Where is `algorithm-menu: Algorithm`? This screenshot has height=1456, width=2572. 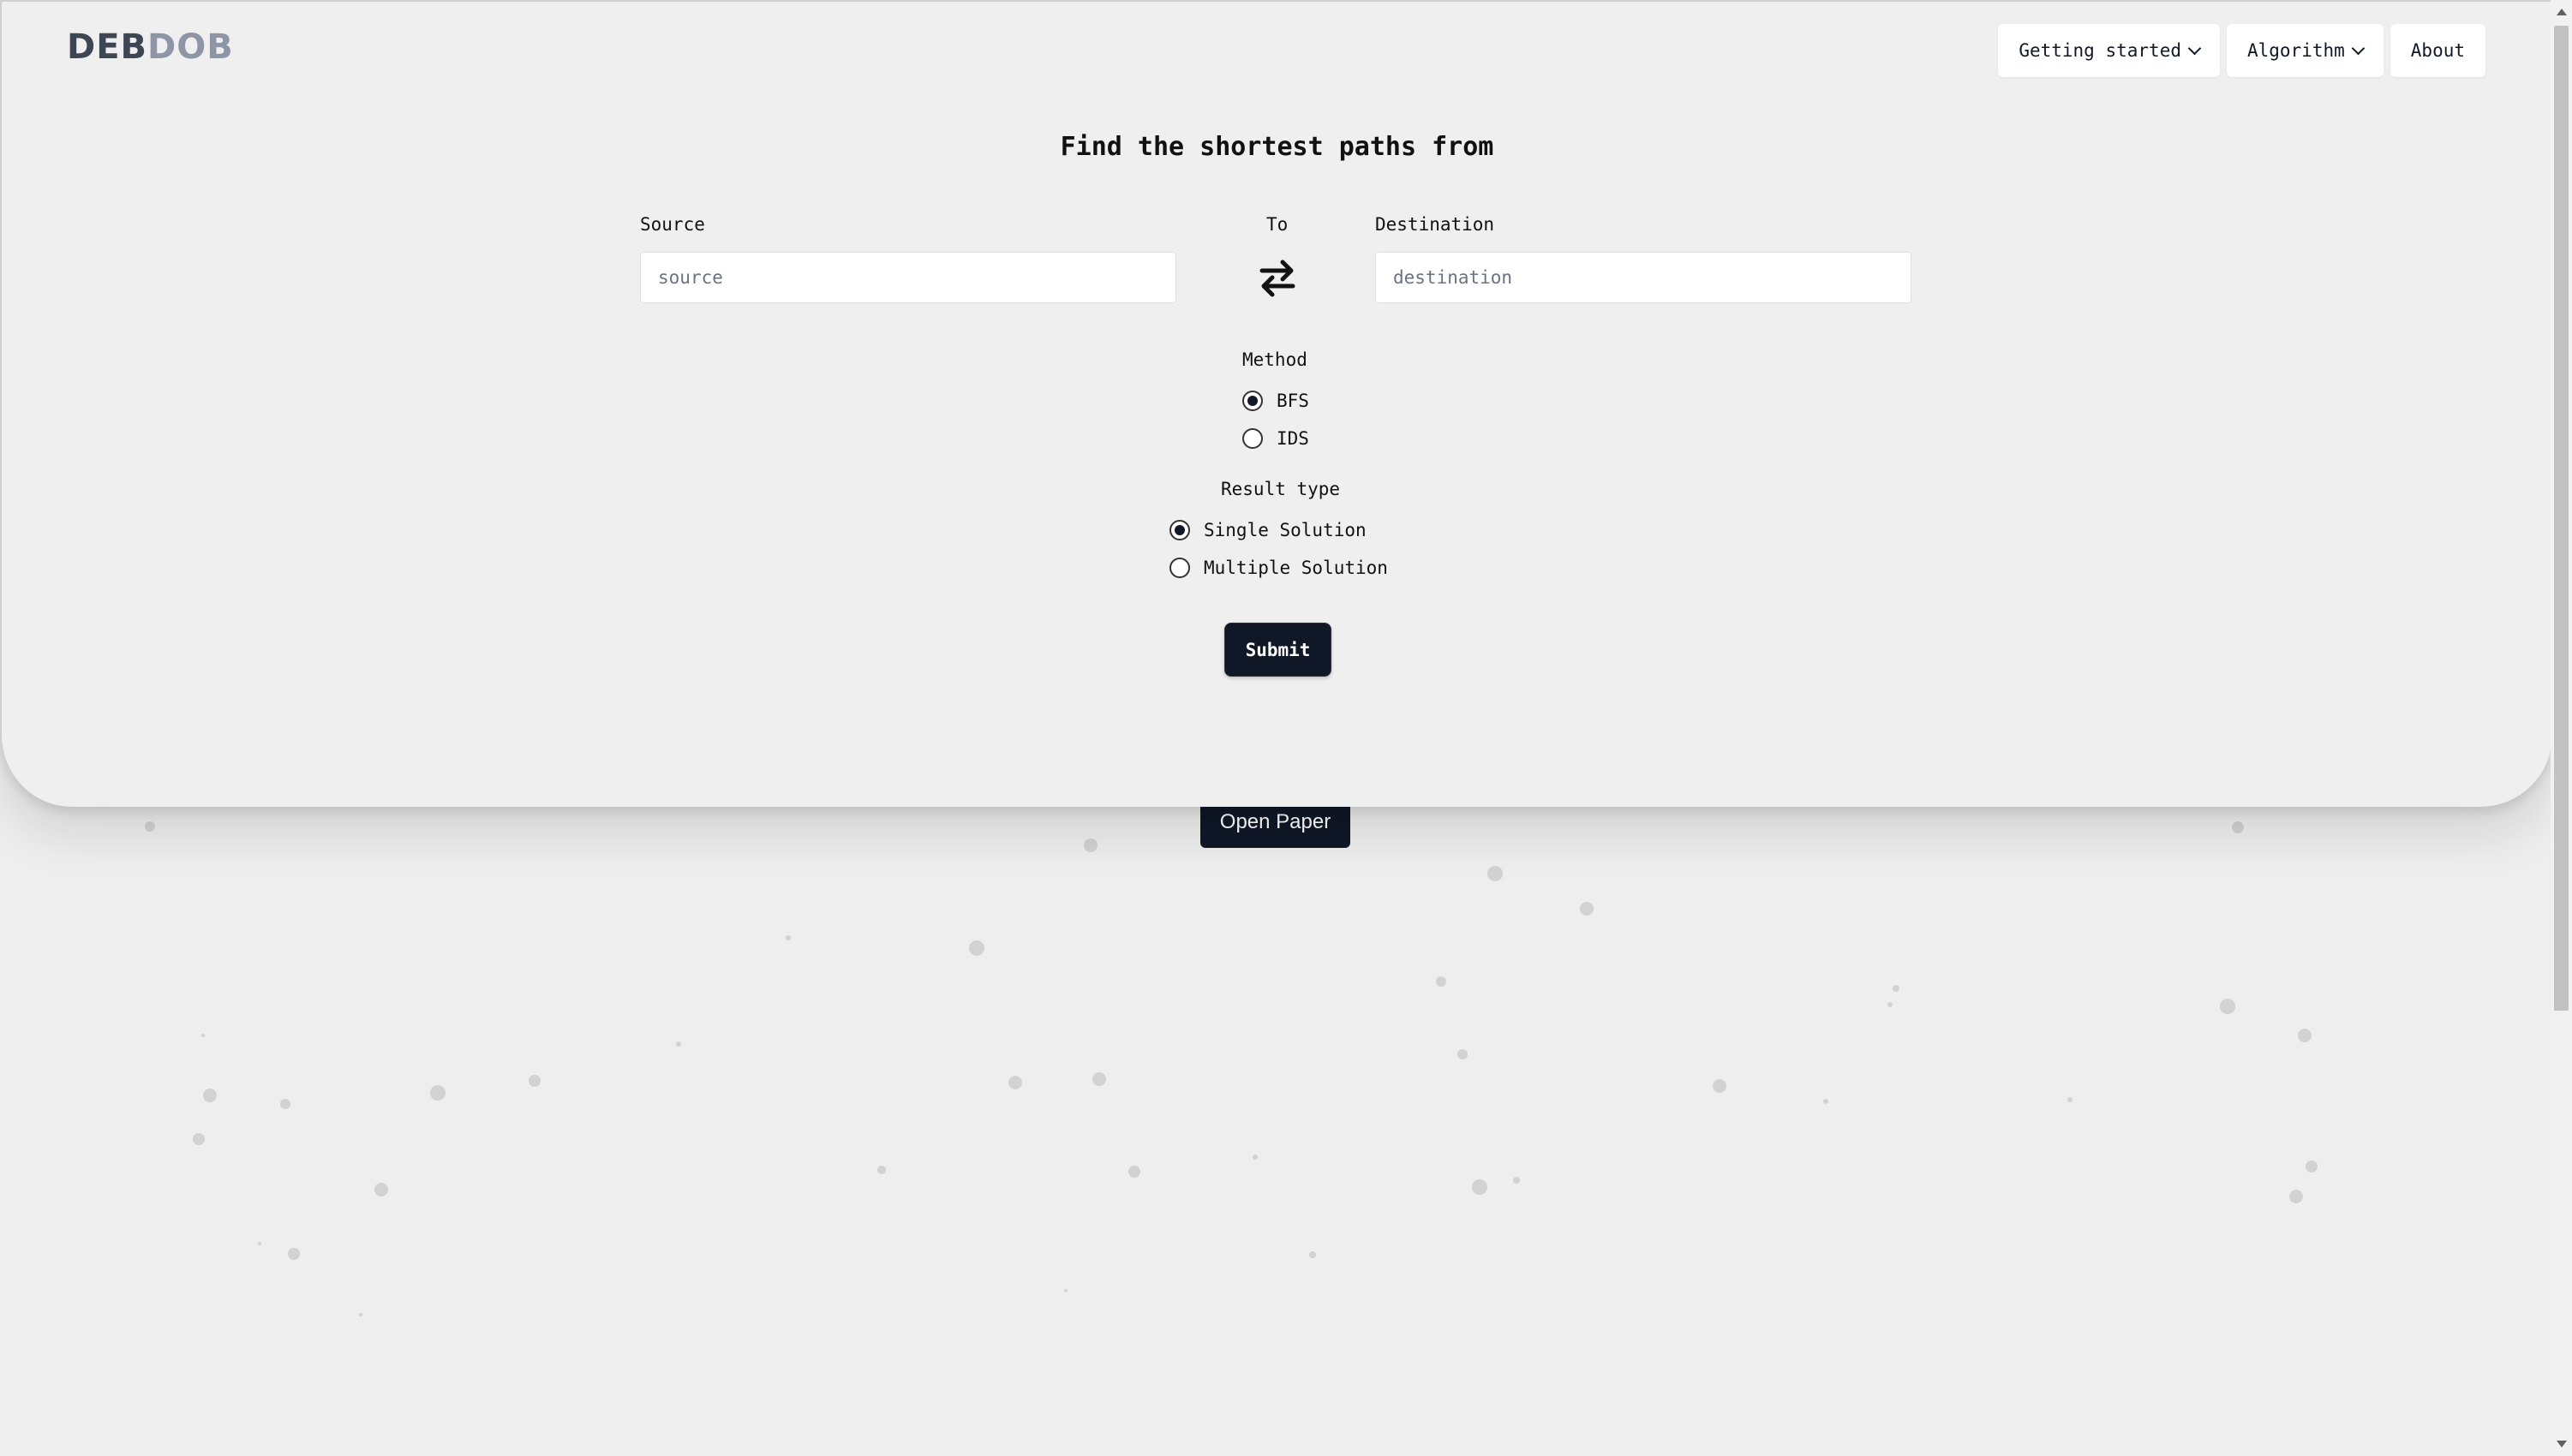 algorithm-menu: Algorithm is located at coordinates (2305, 51).